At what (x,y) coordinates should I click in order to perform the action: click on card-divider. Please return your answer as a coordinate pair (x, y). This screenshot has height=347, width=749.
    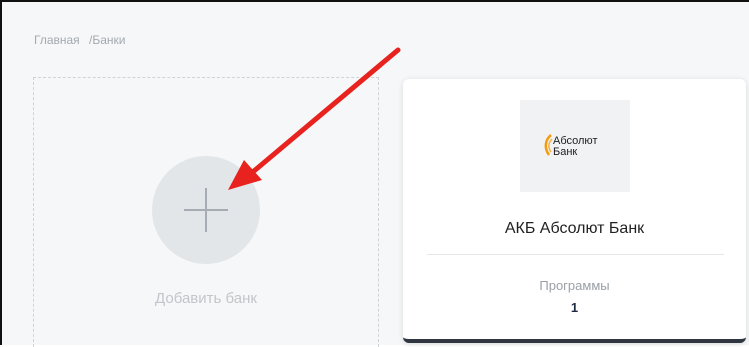
    Looking at the image, I should click on (575, 254).